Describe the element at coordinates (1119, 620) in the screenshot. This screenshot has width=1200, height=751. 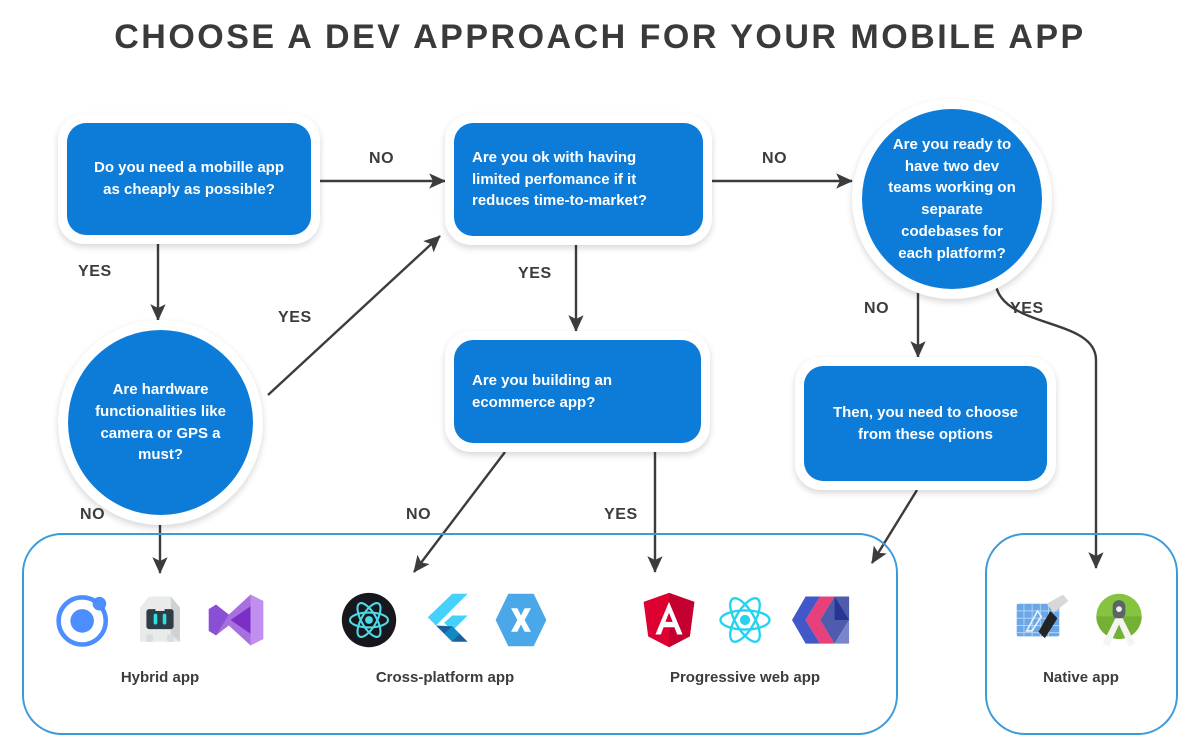
I see `android-studio-icon` at that location.